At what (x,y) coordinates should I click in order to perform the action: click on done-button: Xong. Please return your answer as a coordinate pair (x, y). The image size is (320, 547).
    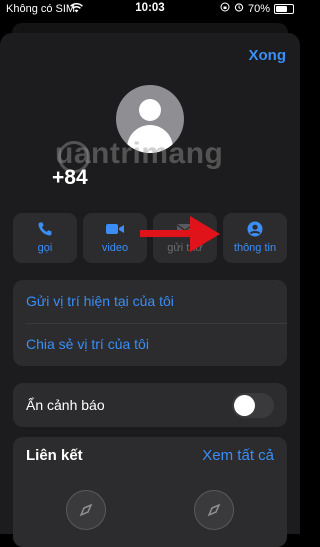
    Looking at the image, I should click on (268, 55).